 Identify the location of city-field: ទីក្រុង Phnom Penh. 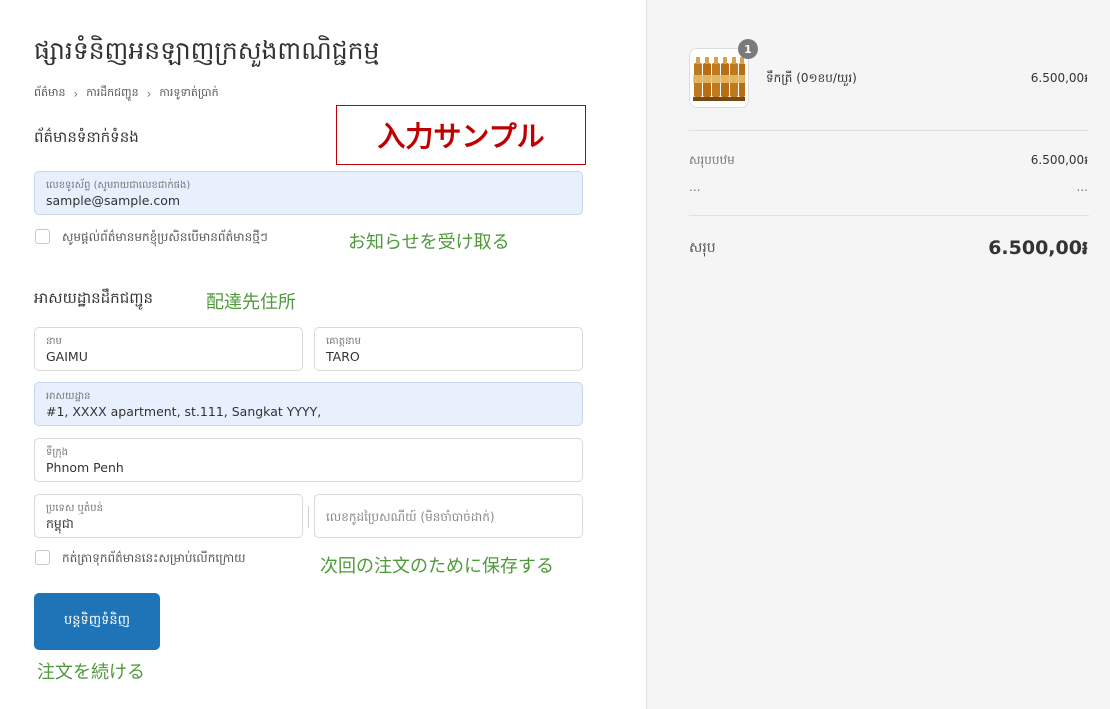
(308, 460).